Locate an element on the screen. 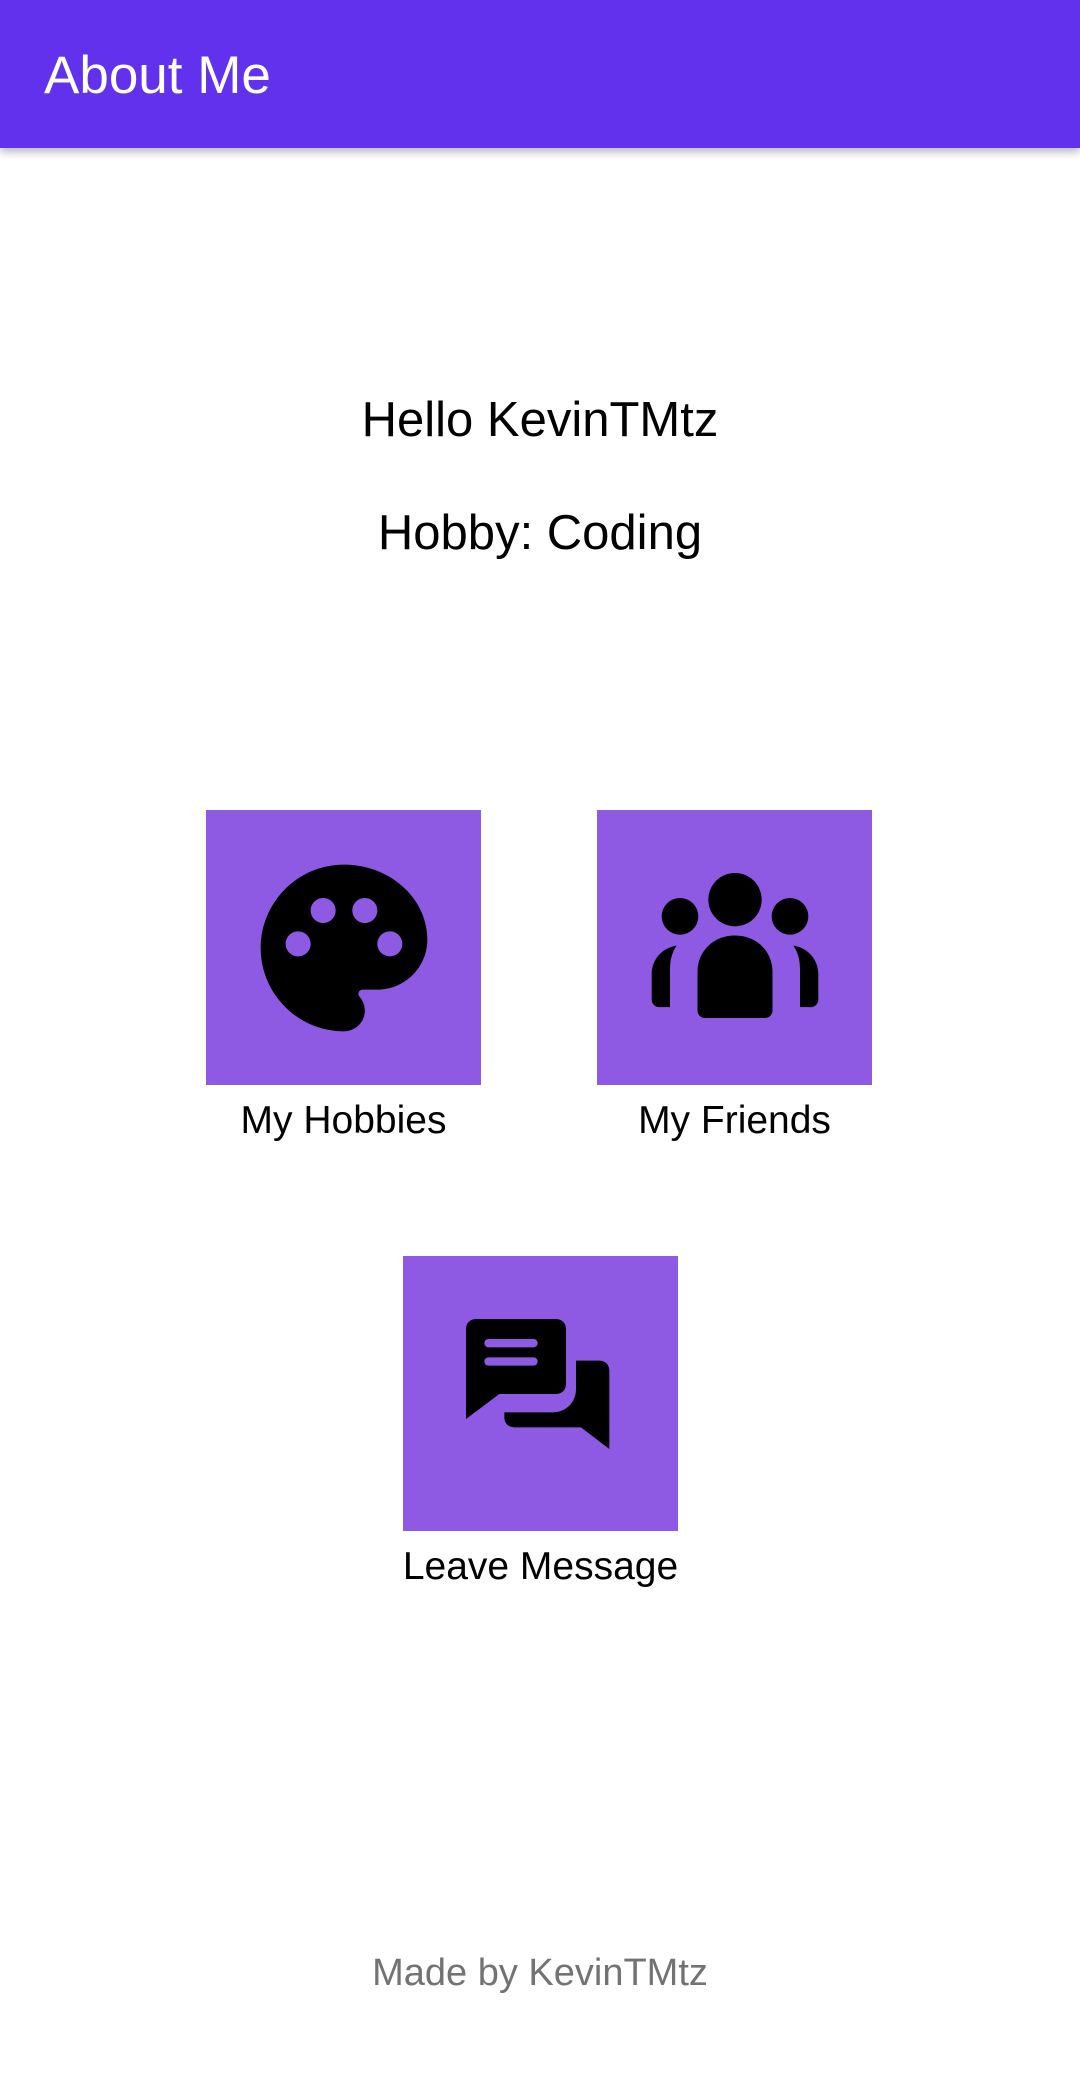 The width and height of the screenshot is (1080, 2073). my-hobbies-tile: My Hobbies is located at coordinates (343, 976).